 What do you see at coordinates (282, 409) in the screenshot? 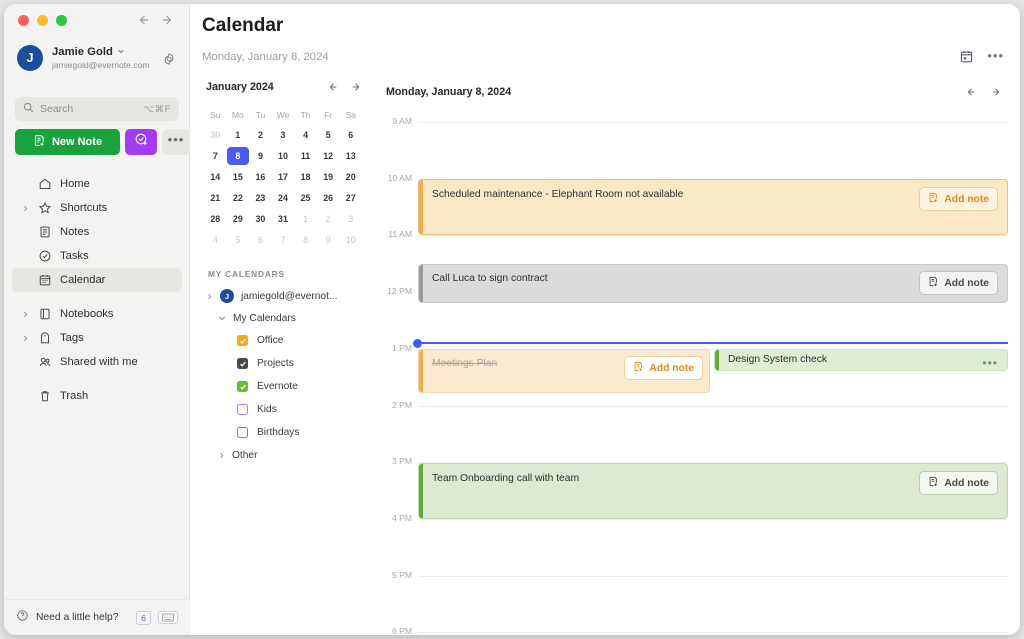
I see `calendar-item-kids: Kids` at bounding box center [282, 409].